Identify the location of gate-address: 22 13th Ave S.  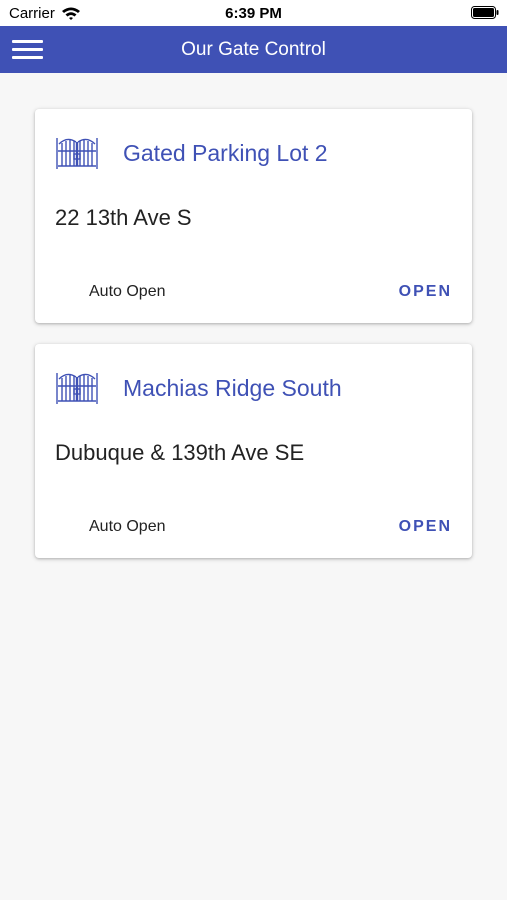
(123, 217).